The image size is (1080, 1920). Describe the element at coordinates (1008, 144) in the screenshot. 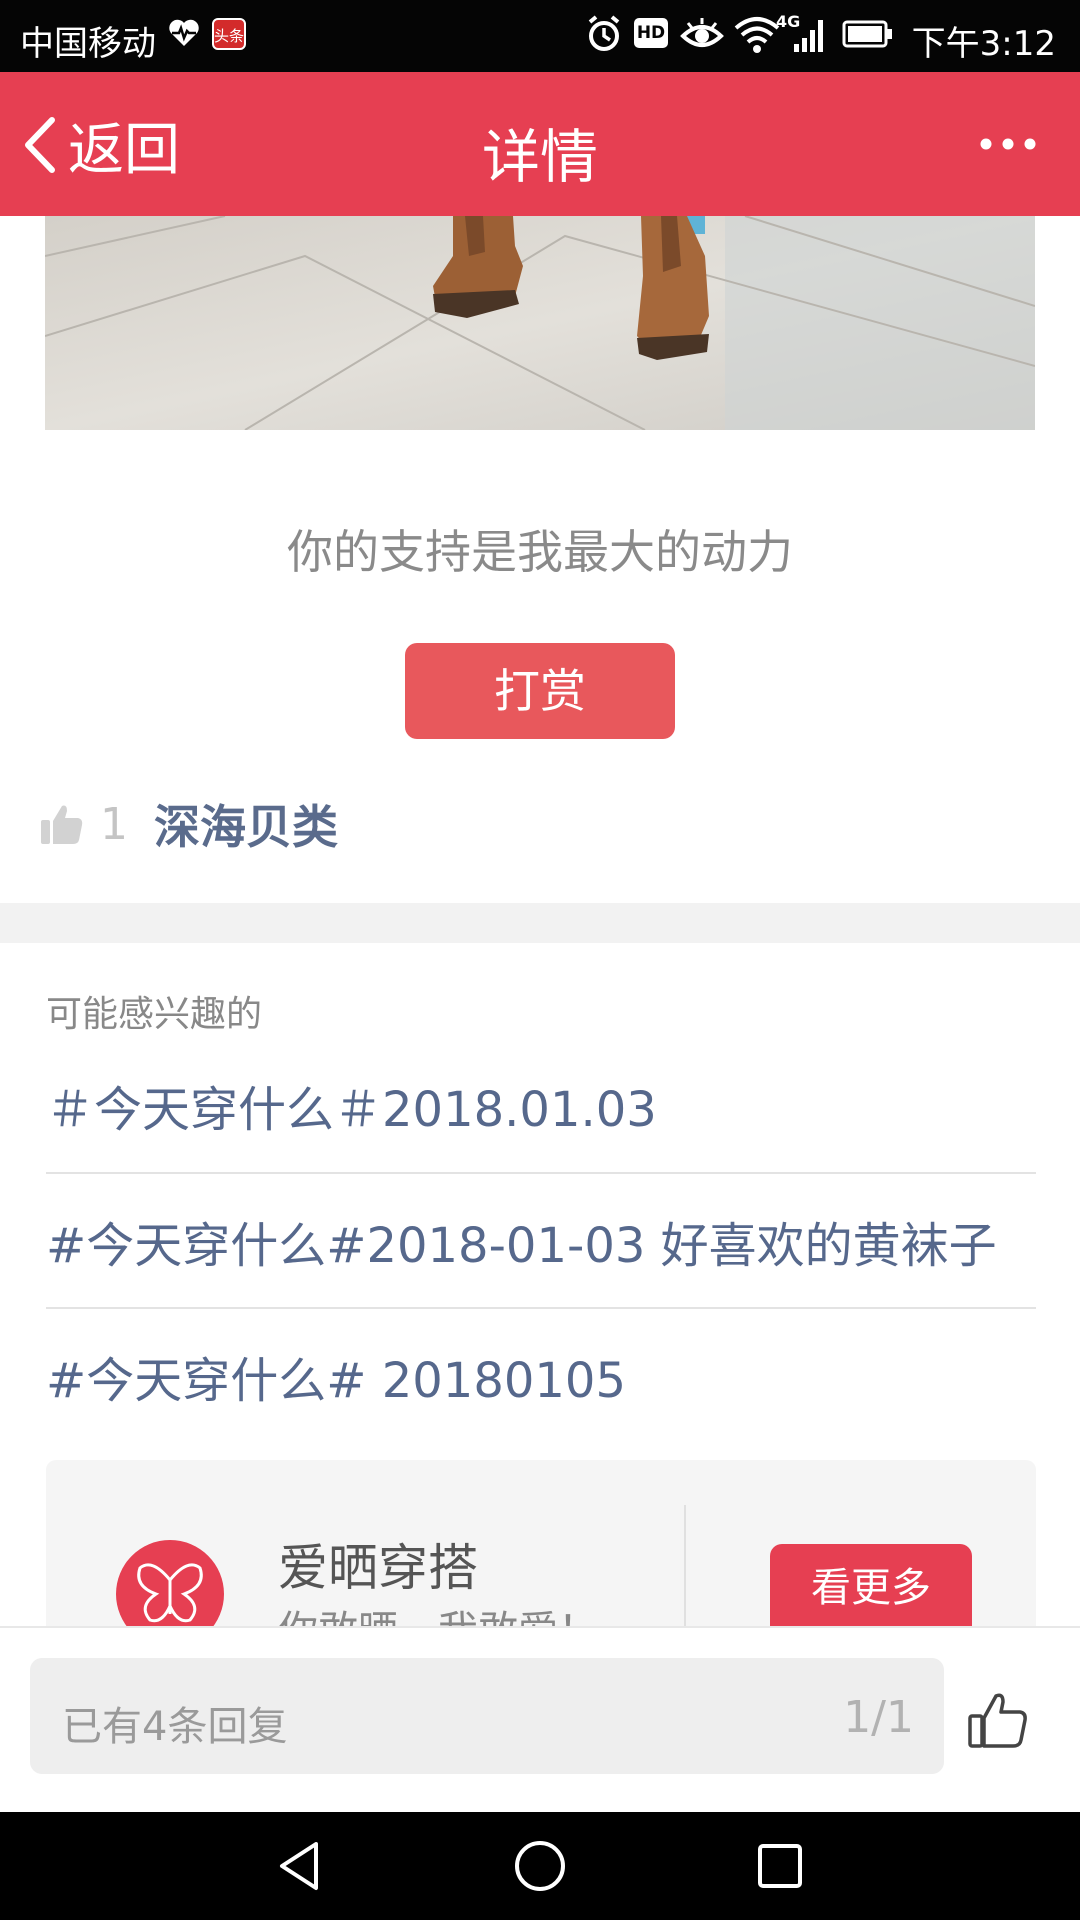

I see `more-dots-icon` at that location.